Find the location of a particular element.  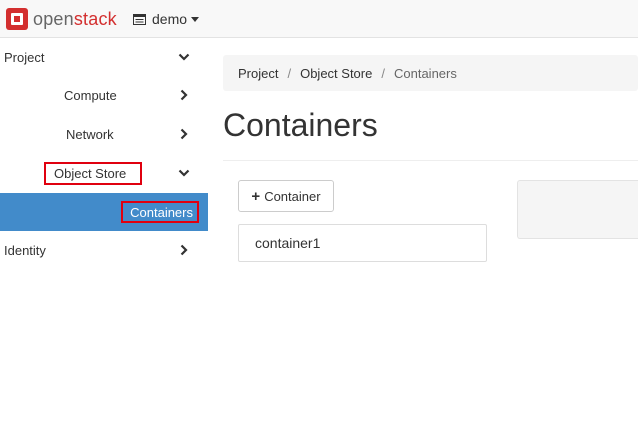

breadcrumb: Project / Object Store / Containers is located at coordinates (430, 73).